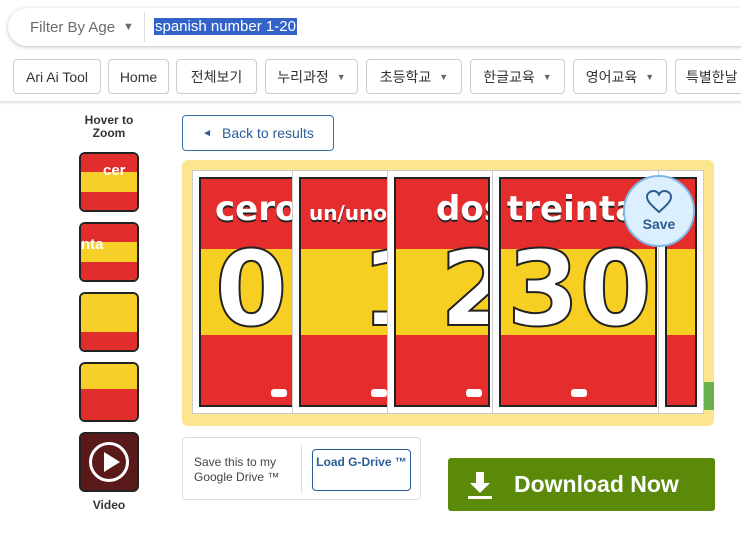 Image resolution: width=741 pixels, height=540 pixels. I want to click on back-to-results-button: ◄ Back to results, so click(258, 133).